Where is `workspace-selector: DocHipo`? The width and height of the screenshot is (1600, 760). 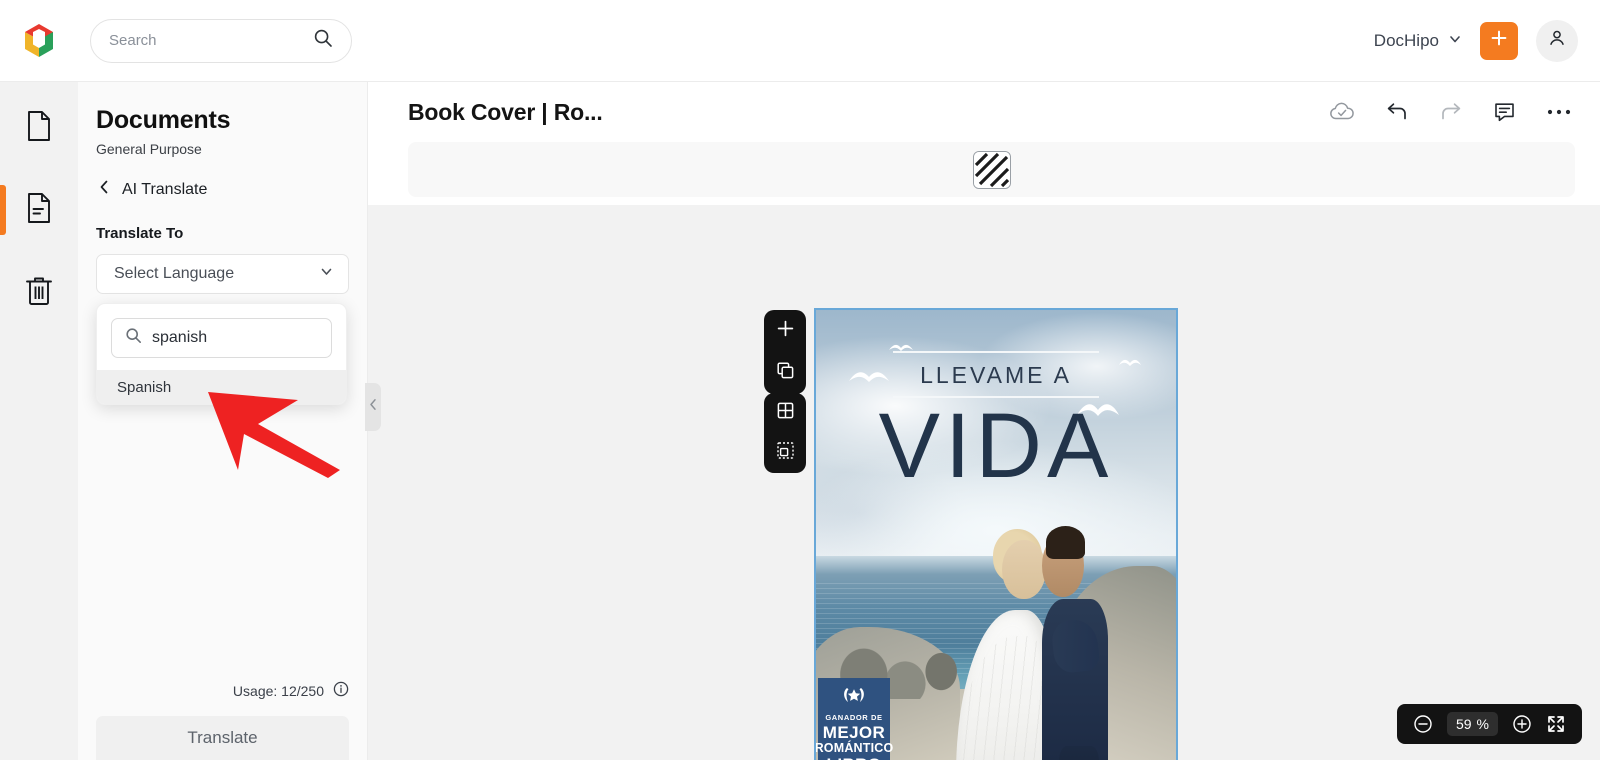 workspace-selector: DocHipo is located at coordinates (1418, 41).